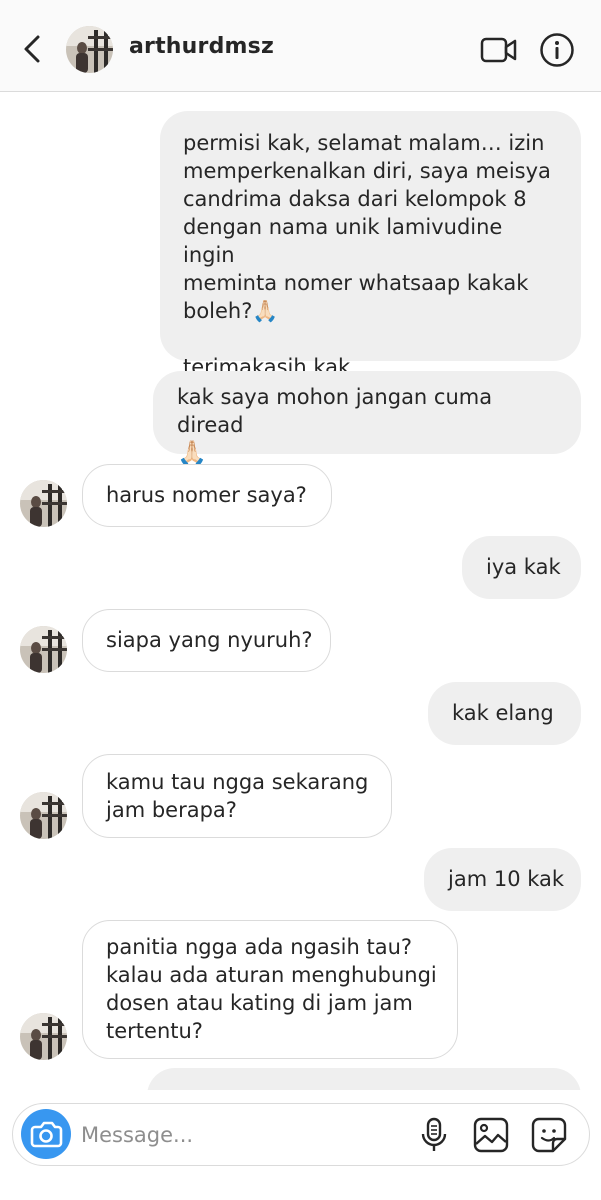  I want to click on chevron-left-icon, so click(32, 49).